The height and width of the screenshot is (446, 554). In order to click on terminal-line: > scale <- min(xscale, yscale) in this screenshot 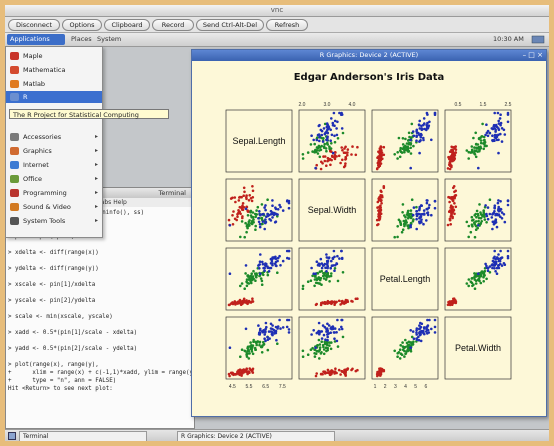, I will do `click(60, 317)`.